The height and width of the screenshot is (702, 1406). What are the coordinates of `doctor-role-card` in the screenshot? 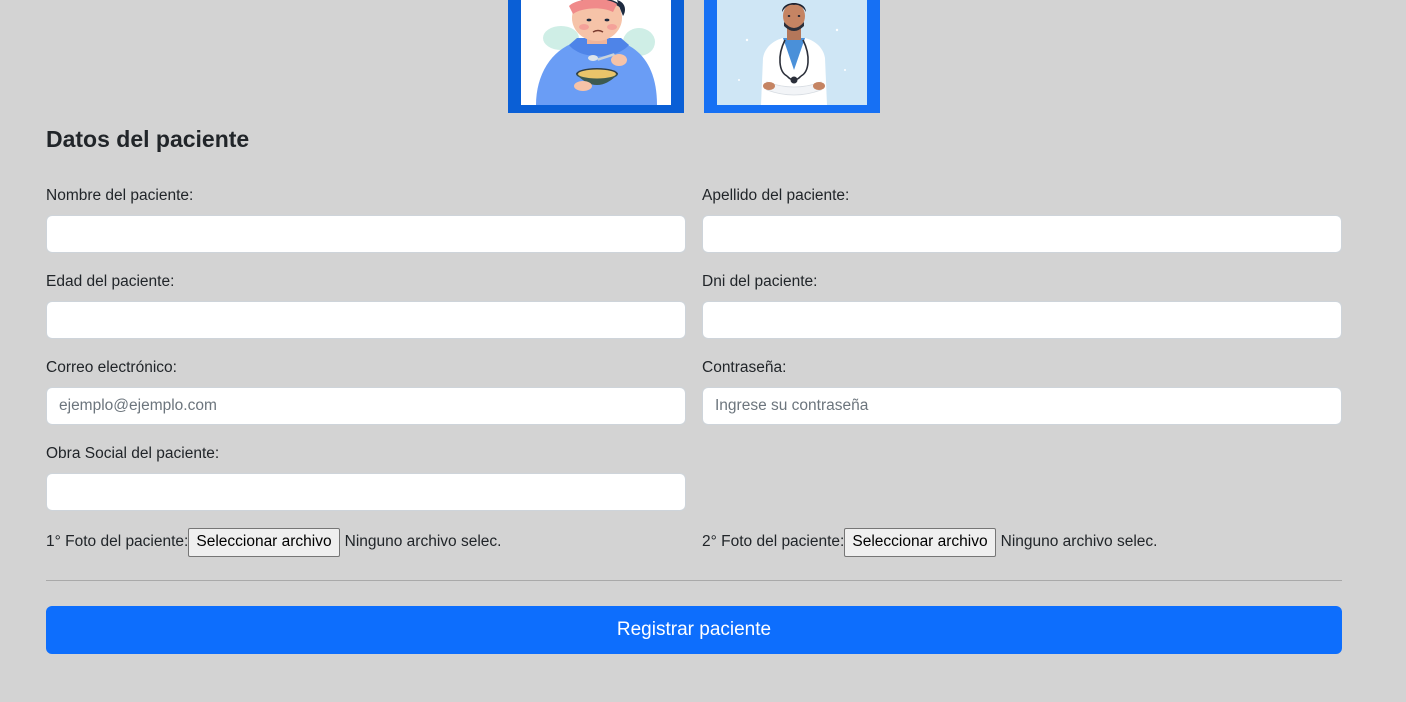 It's located at (792, 56).